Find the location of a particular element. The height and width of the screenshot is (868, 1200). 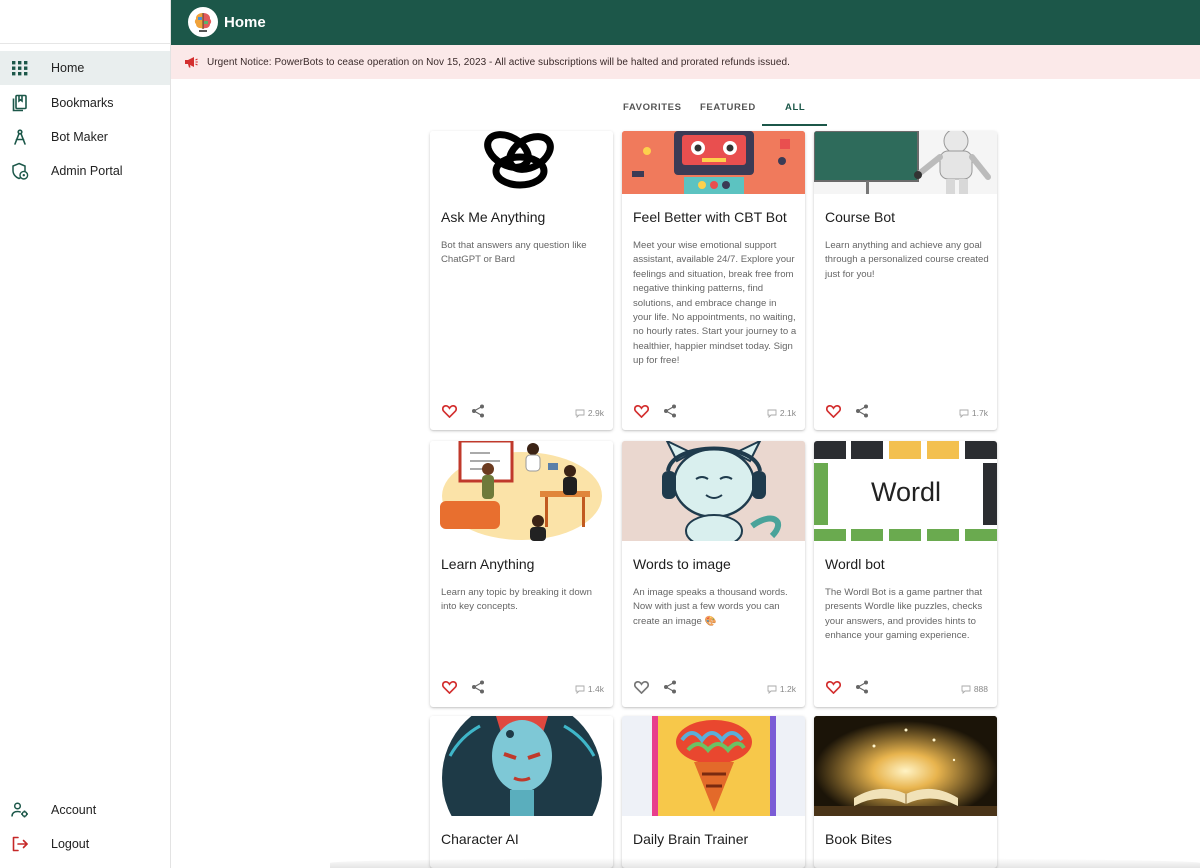

chat-count: 1.7k is located at coordinates (973, 413).